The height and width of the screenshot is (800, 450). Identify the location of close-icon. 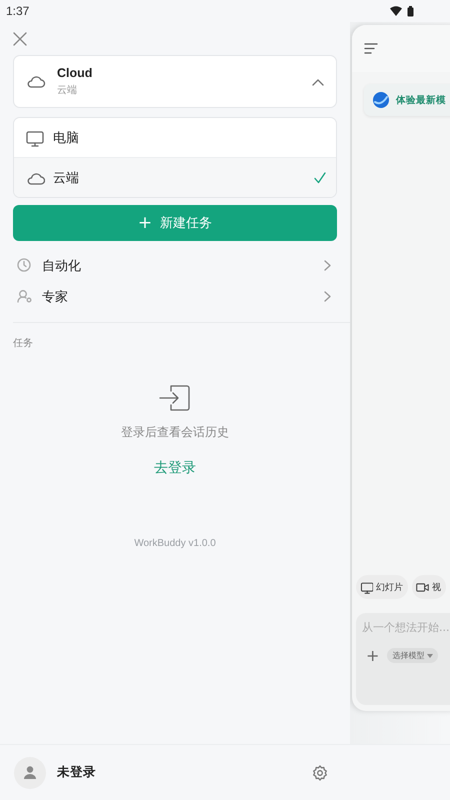
(20, 39).